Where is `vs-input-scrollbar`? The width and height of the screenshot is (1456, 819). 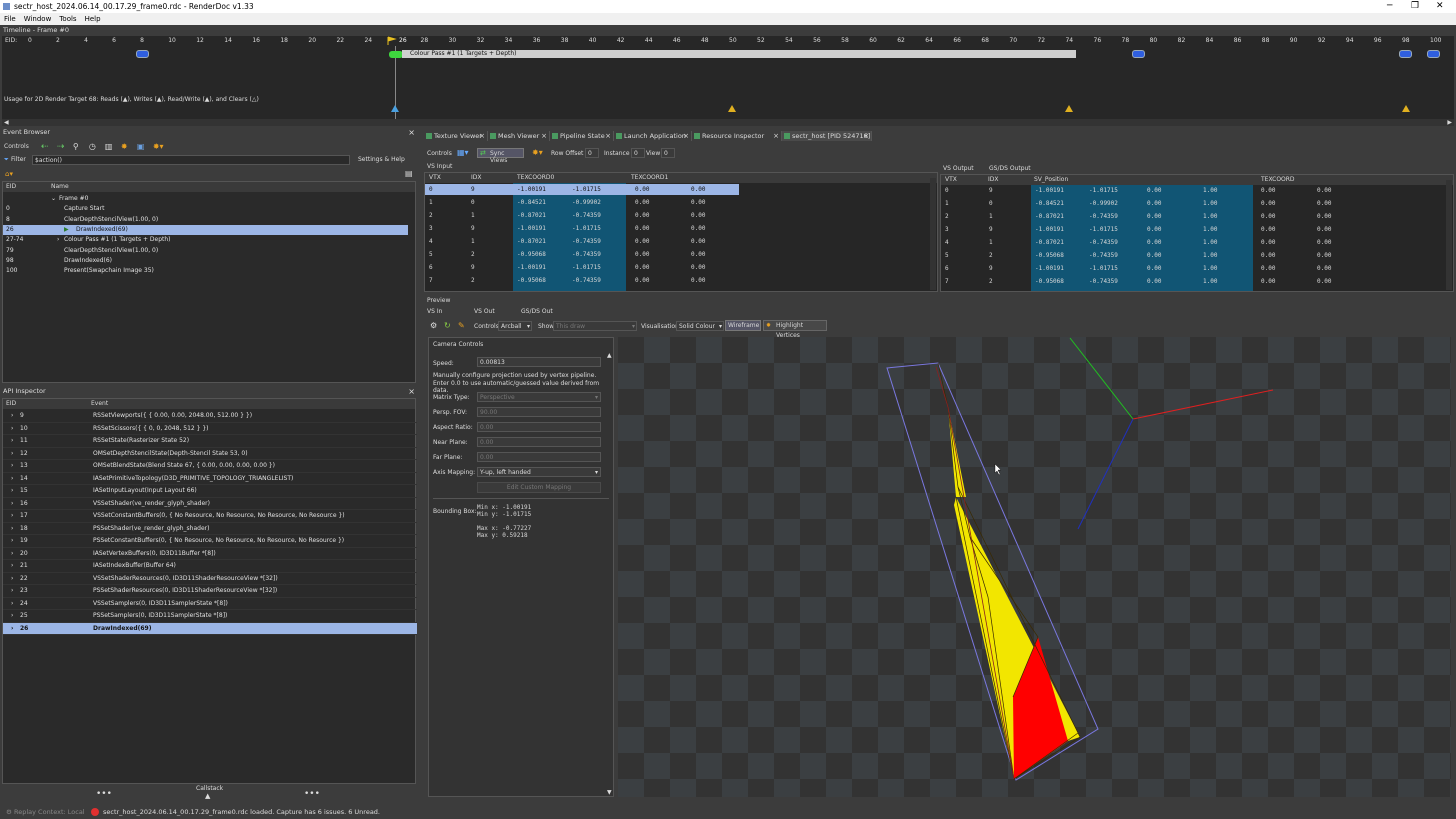 vs-input-scrollbar is located at coordinates (933, 234).